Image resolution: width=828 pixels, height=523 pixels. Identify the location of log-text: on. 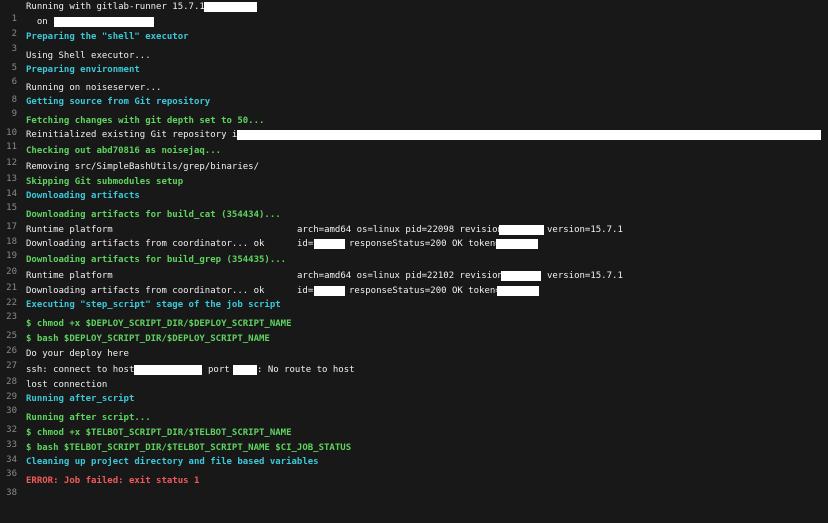
(37, 22).